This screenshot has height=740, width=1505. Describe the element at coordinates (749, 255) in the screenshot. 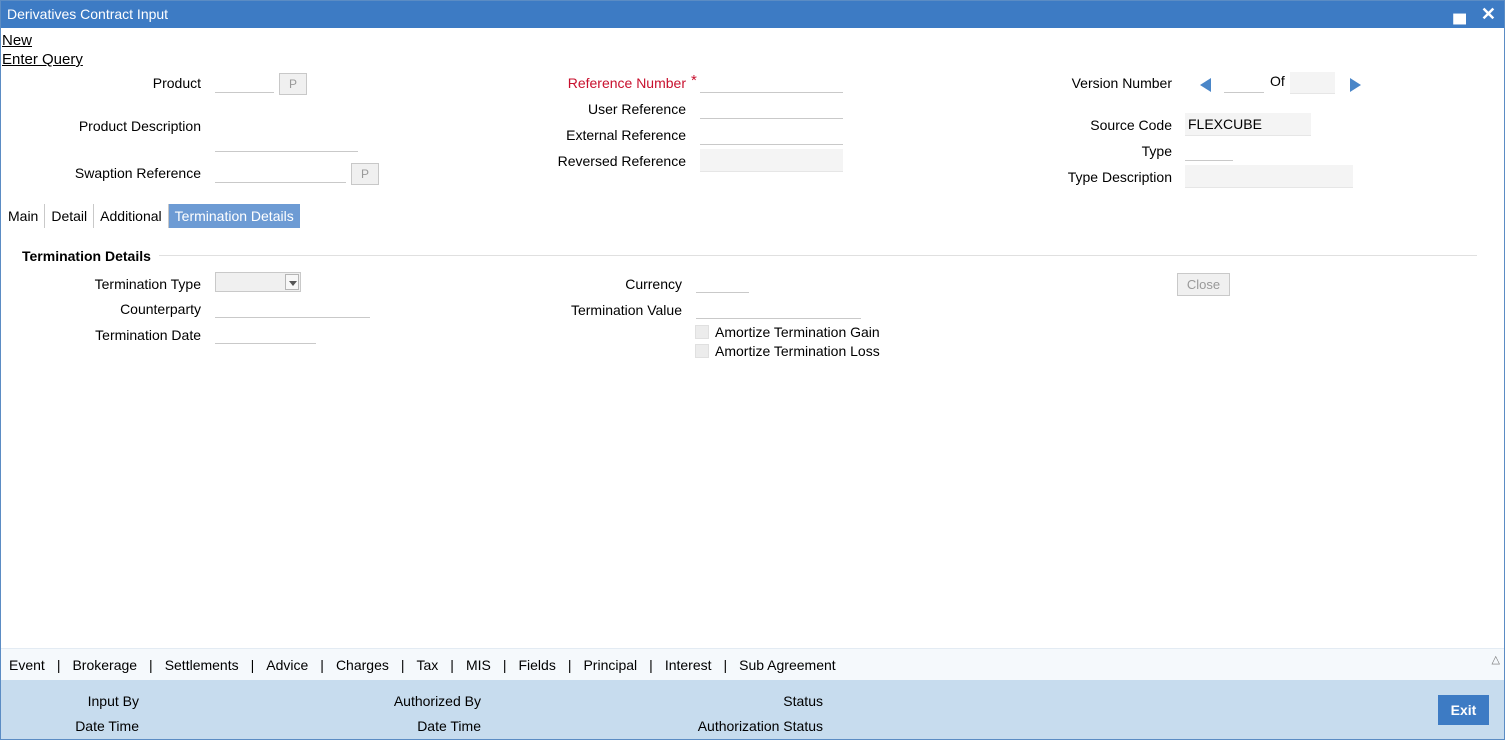

I see `section-divider` at that location.